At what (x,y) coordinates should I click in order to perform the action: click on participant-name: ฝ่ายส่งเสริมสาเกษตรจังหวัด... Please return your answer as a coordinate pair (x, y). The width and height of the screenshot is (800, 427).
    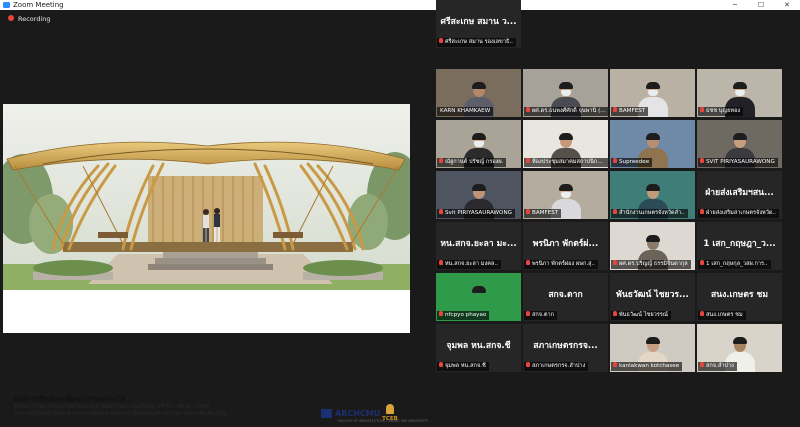
    Looking at the image, I should click on (741, 213).